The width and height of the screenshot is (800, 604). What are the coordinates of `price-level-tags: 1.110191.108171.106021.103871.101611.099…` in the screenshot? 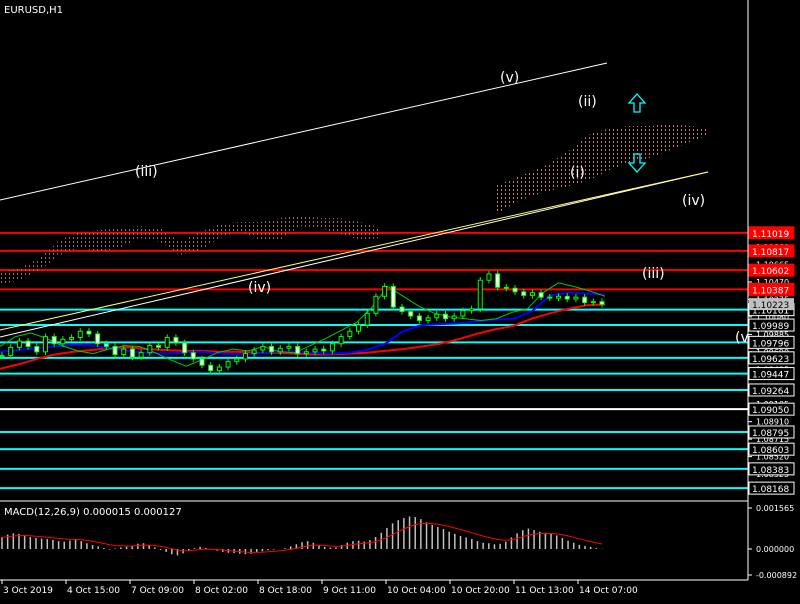 It's located at (771, 360).